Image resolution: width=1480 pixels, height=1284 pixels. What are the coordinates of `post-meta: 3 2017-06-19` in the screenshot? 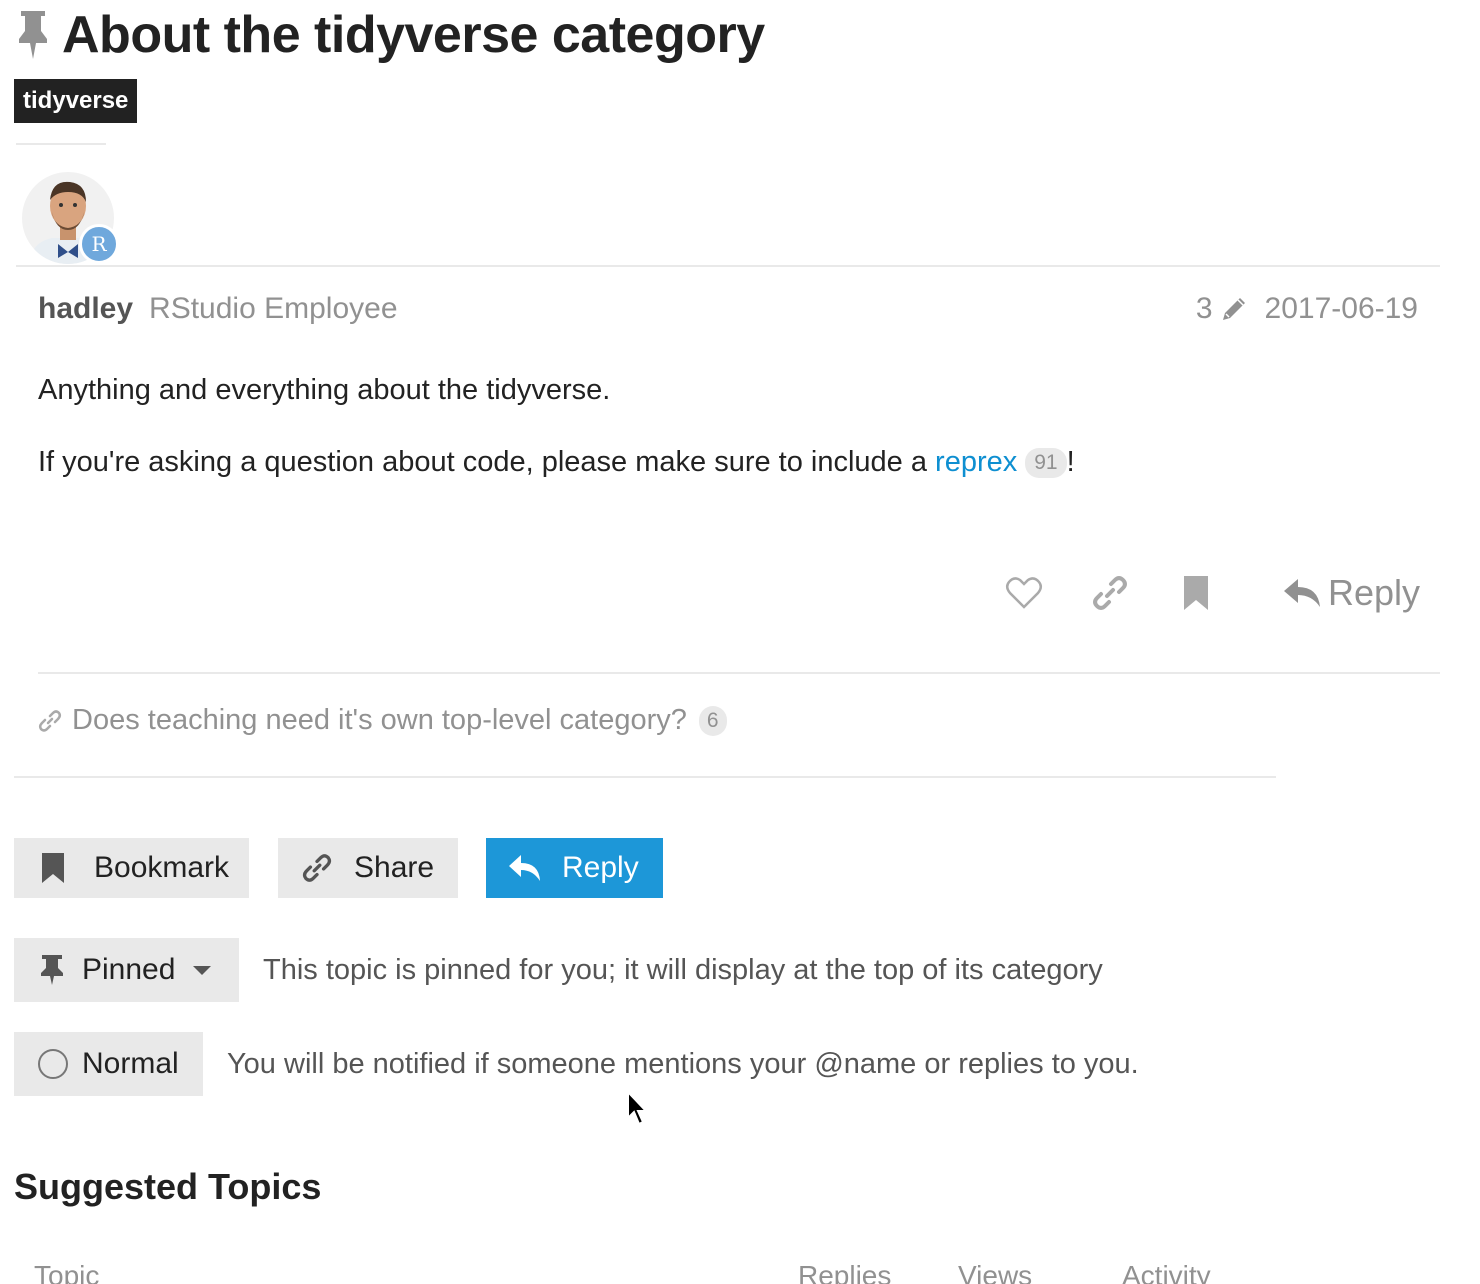 It's located at (1307, 309).